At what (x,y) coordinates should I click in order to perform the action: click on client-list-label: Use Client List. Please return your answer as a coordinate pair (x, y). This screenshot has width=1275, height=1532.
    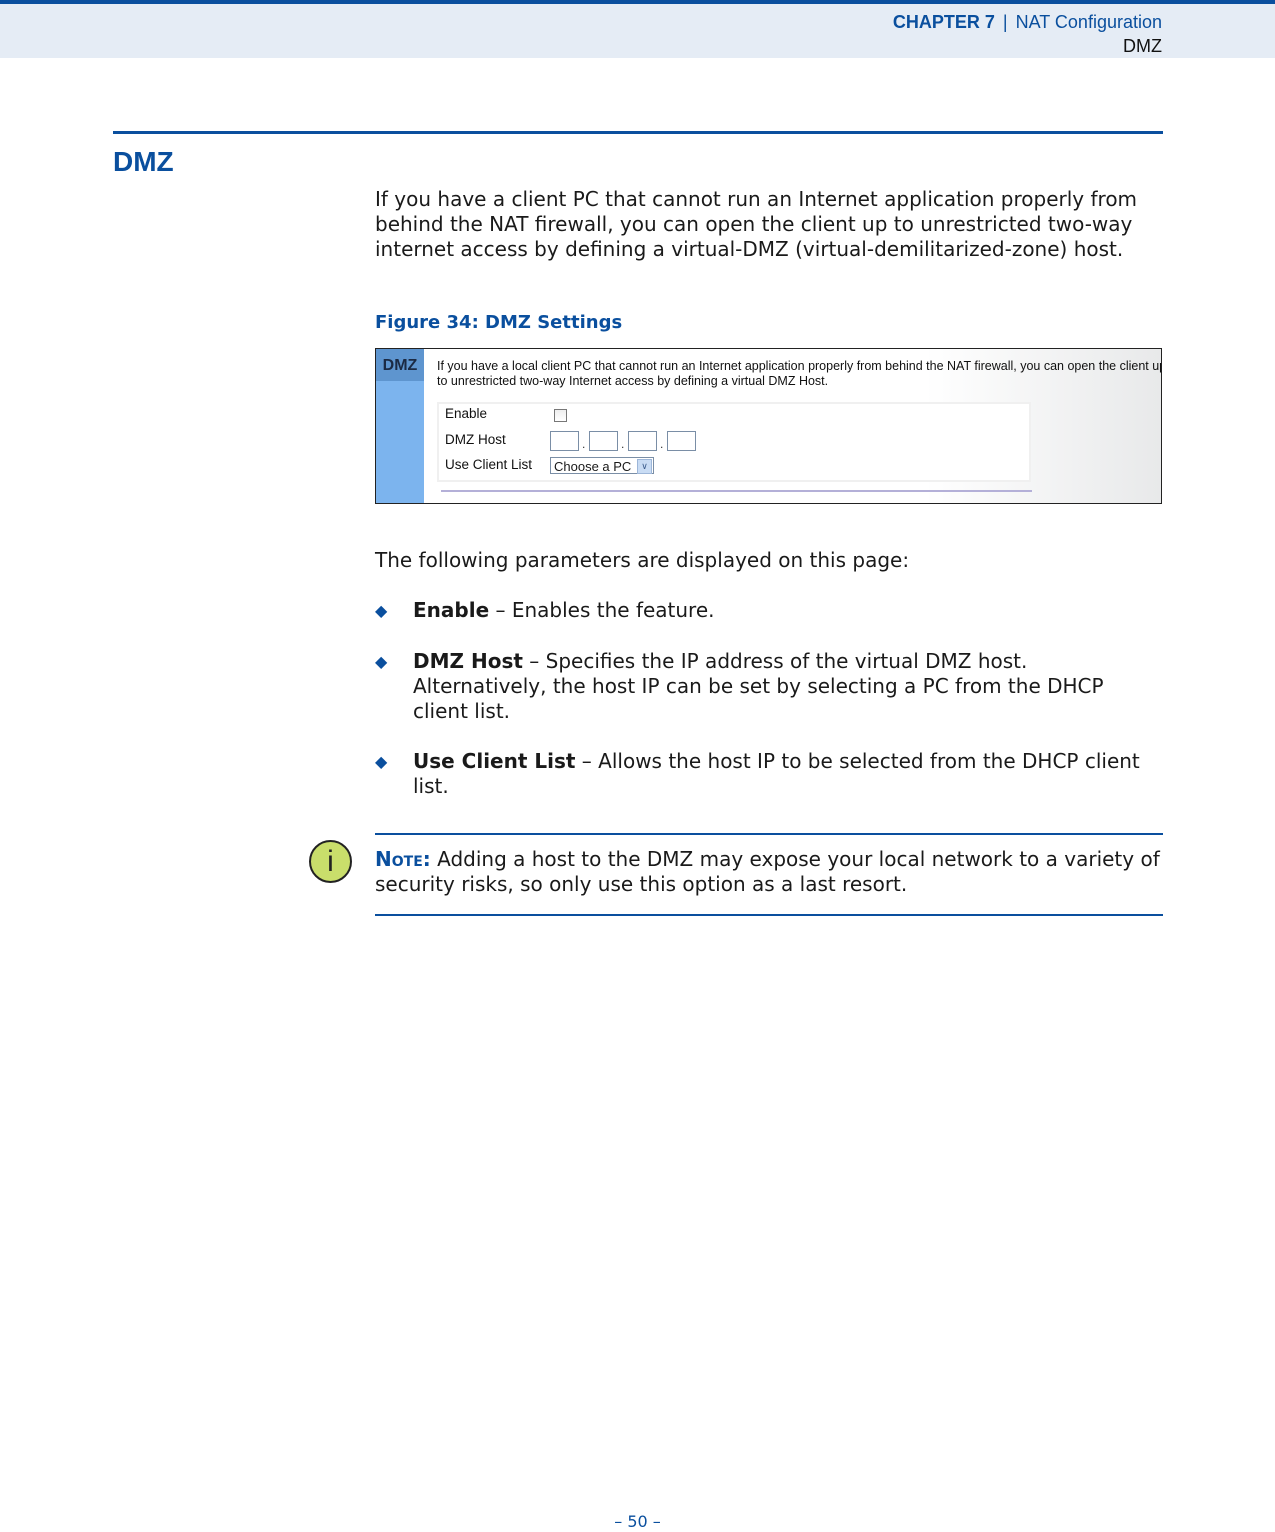
    Looking at the image, I should click on (489, 464).